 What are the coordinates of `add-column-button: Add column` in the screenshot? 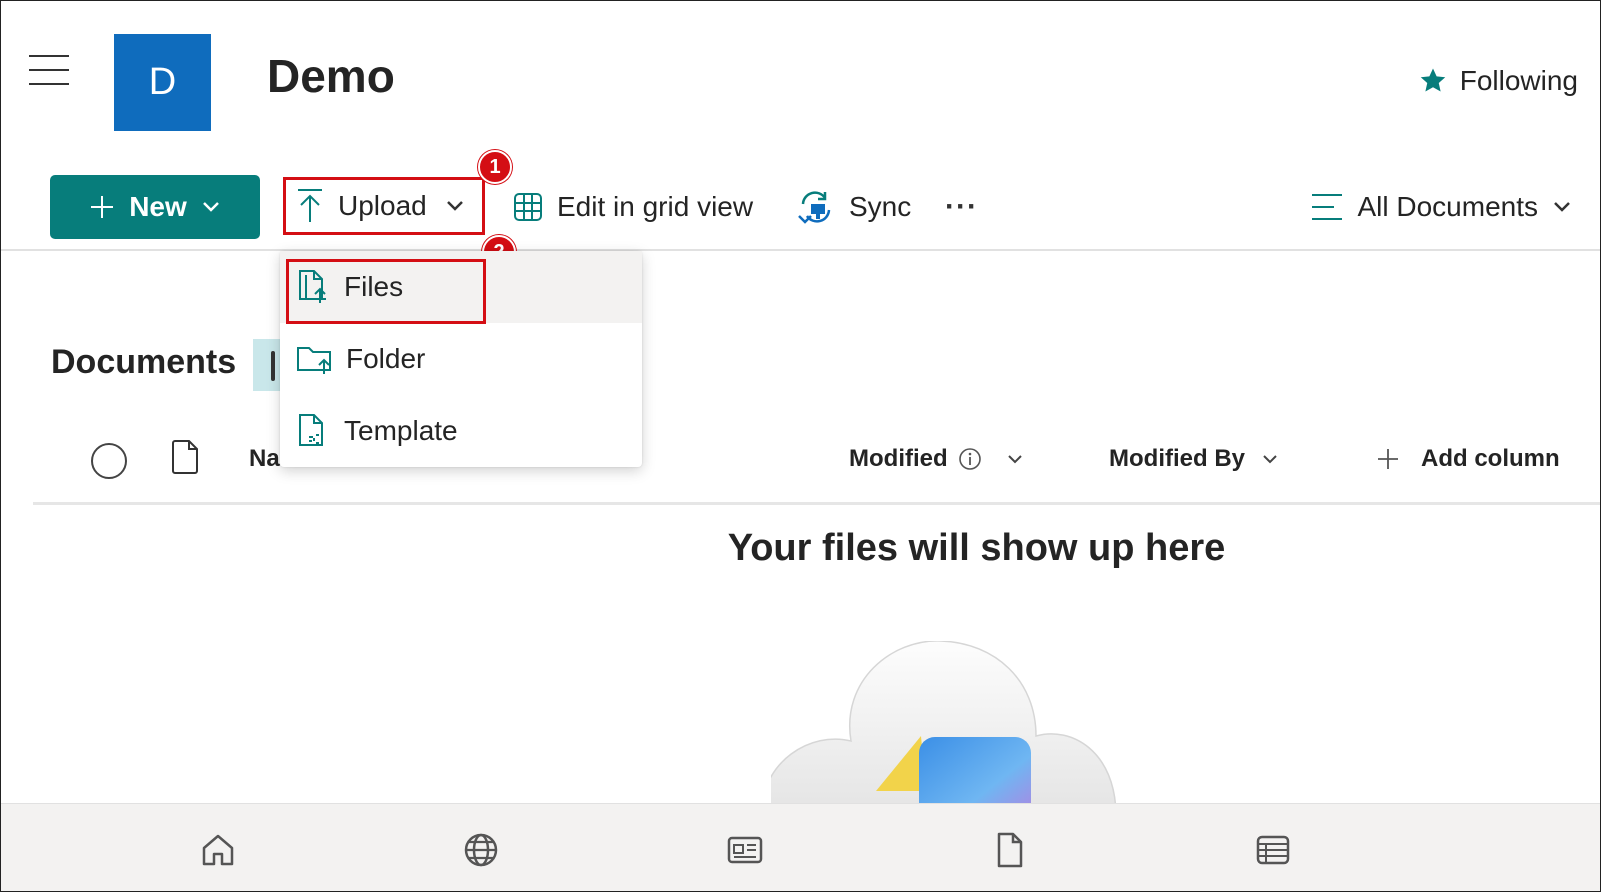 It's located at (1468, 459).